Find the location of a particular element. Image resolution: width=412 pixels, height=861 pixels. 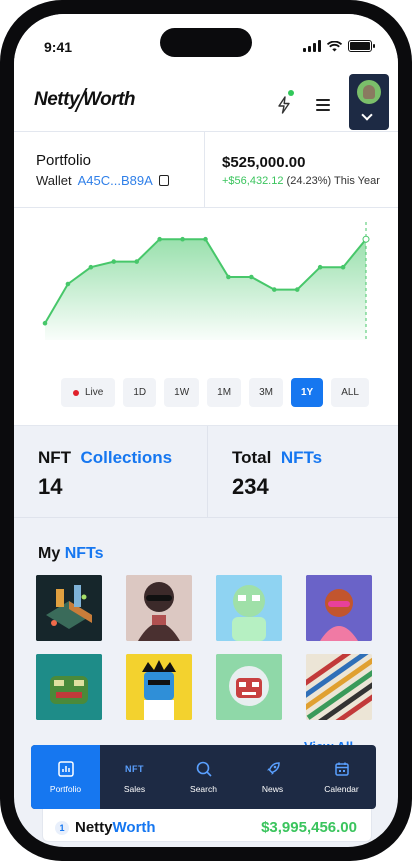

calendar-icon is located at coordinates (342, 769).